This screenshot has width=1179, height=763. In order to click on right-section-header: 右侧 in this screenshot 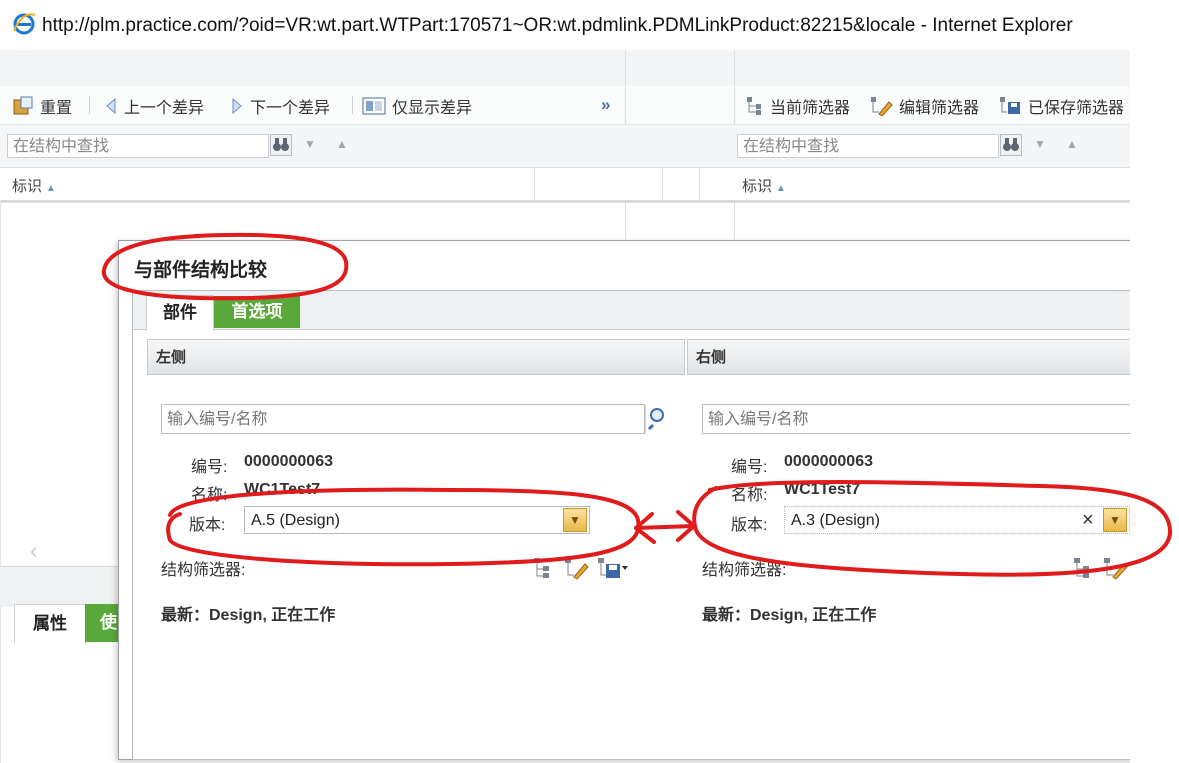, I will do `click(909, 357)`.